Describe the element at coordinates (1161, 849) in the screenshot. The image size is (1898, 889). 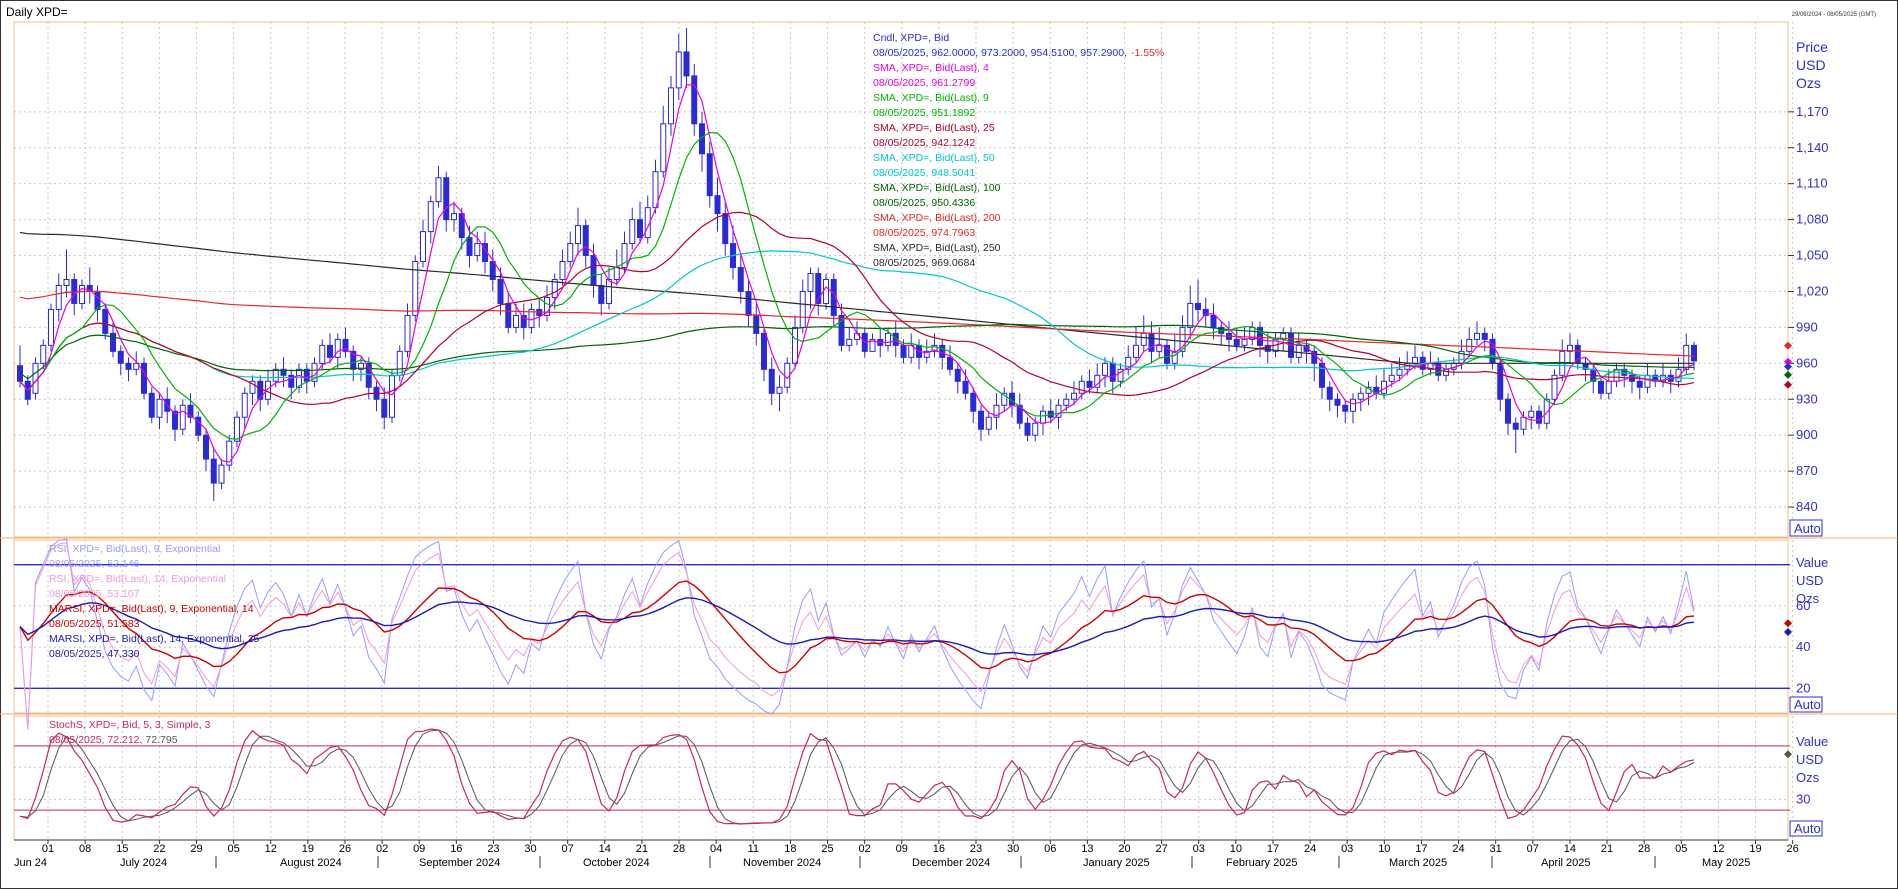
I see `x-tick-label: 27` at that location.